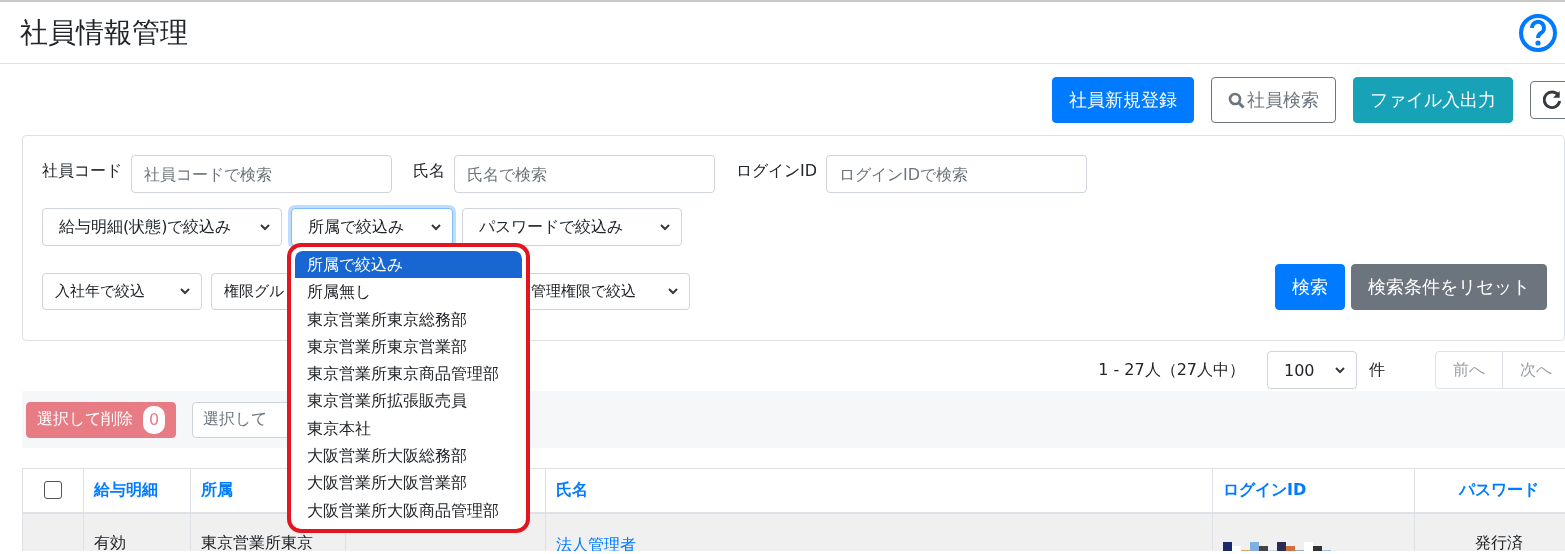  What do you see at coordinates (1171, 370) in the screenshot?
I see `result-count: 1 - 27人（27人中）` at bounding box center [1171, 370].